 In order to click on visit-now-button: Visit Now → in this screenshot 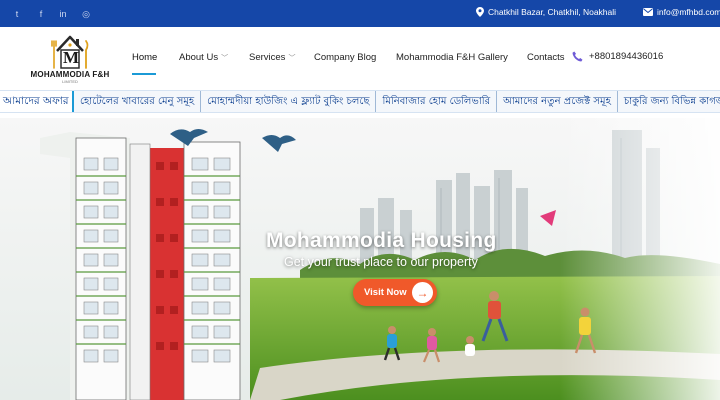, I will do `click(395, 292)`.